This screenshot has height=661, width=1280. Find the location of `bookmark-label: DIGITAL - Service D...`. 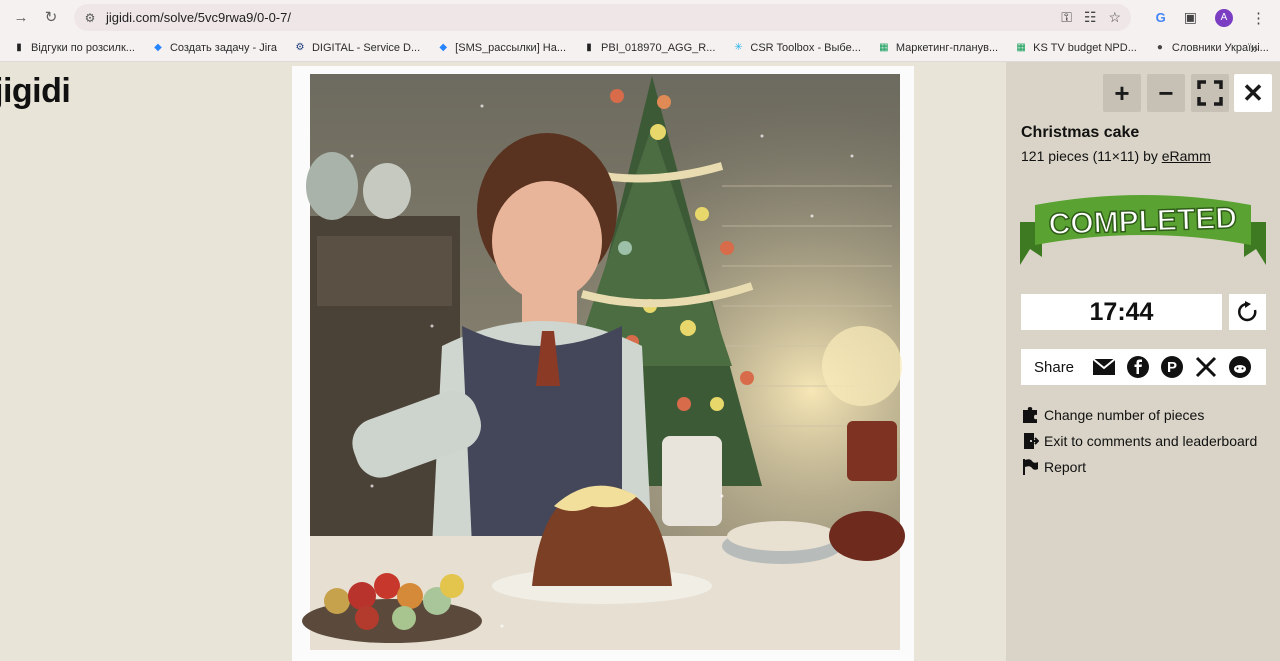

bookmark-label: DIGITAL - Service D... is located at coordinates (366, 47).